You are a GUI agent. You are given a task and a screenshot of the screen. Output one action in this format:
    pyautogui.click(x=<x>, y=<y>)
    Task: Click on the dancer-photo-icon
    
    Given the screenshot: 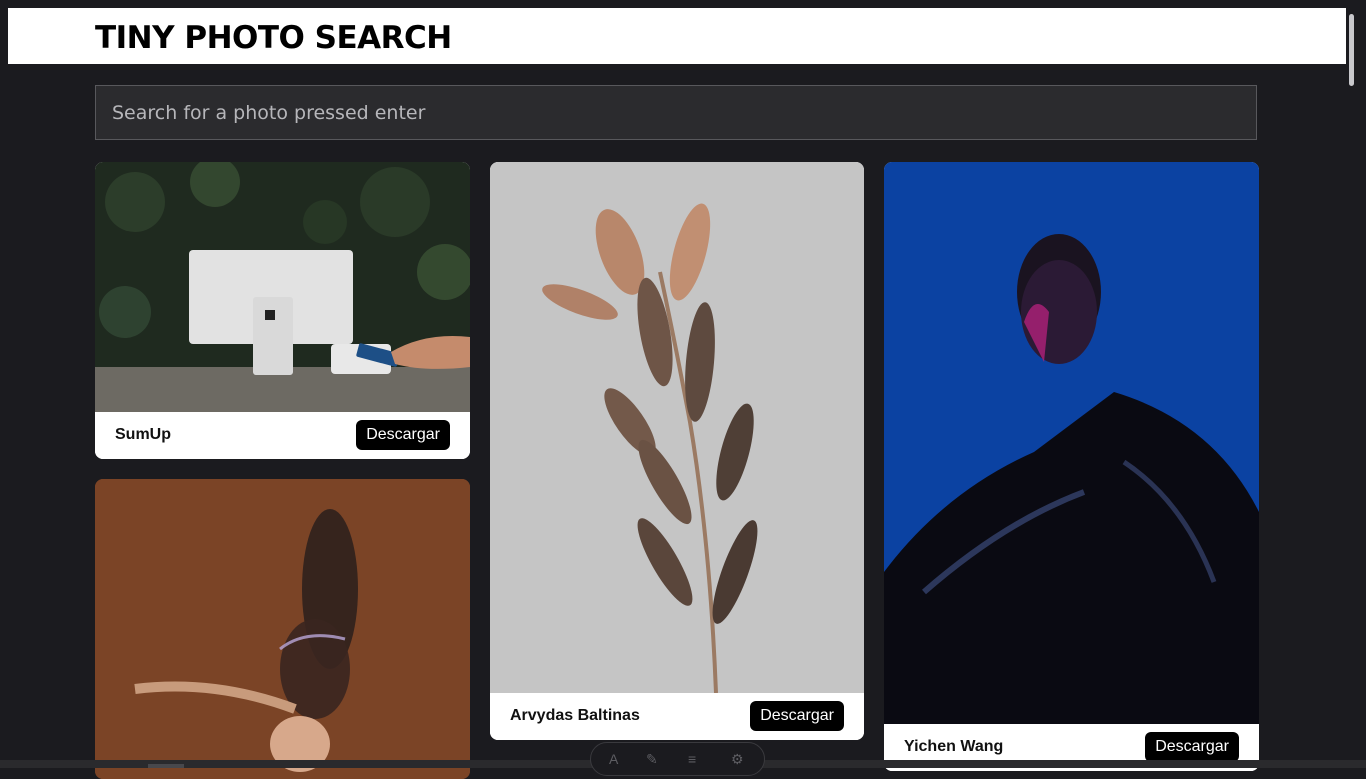 What is the action you would take?
    pyautogui.click(x=282, y=629)
    